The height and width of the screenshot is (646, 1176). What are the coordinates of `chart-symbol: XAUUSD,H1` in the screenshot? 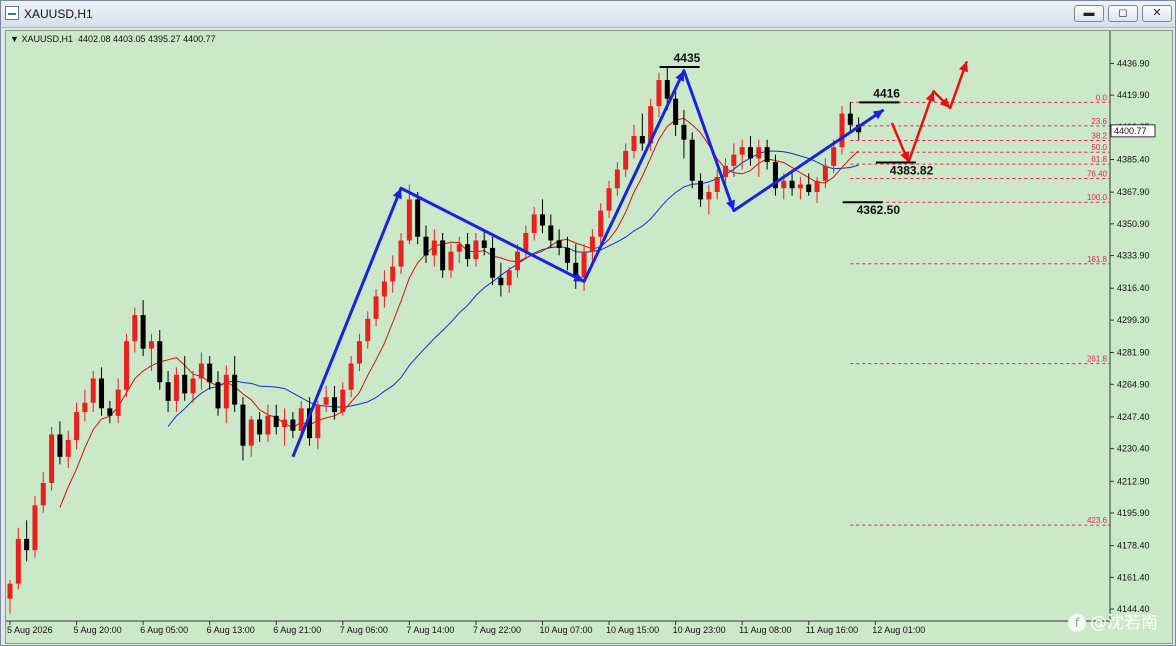 It's located at (47, 39).